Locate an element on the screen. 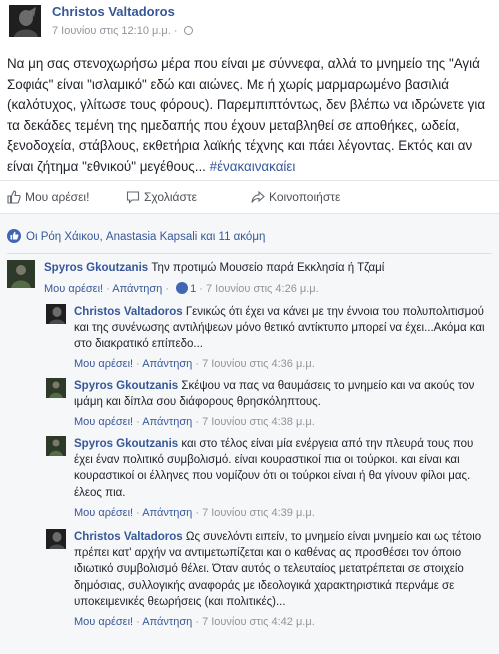  like-count-icon is located at coordinates (182, 288).